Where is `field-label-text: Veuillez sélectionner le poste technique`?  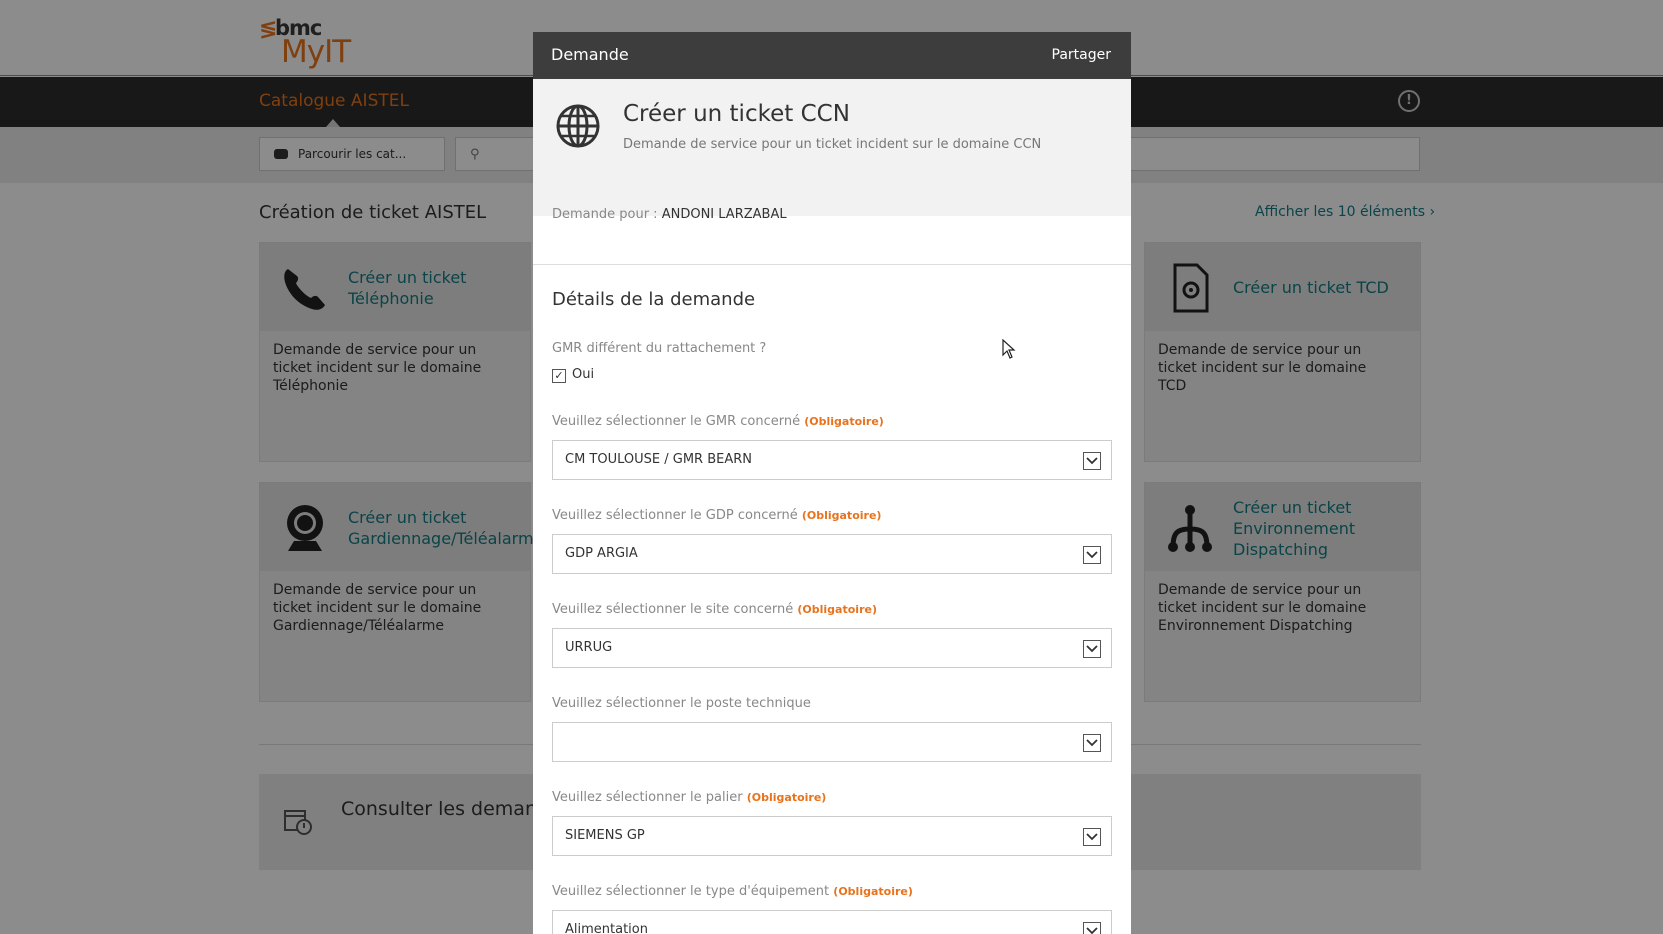
field-label-text: Veuillez sélectionner le poste technique is located at coordinates (681, 703).